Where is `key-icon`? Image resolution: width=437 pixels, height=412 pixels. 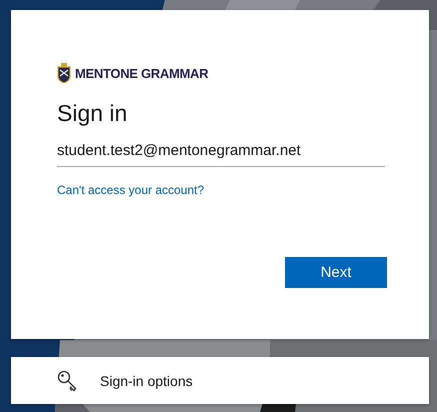 key-icon is located at coordinates (67, 381).